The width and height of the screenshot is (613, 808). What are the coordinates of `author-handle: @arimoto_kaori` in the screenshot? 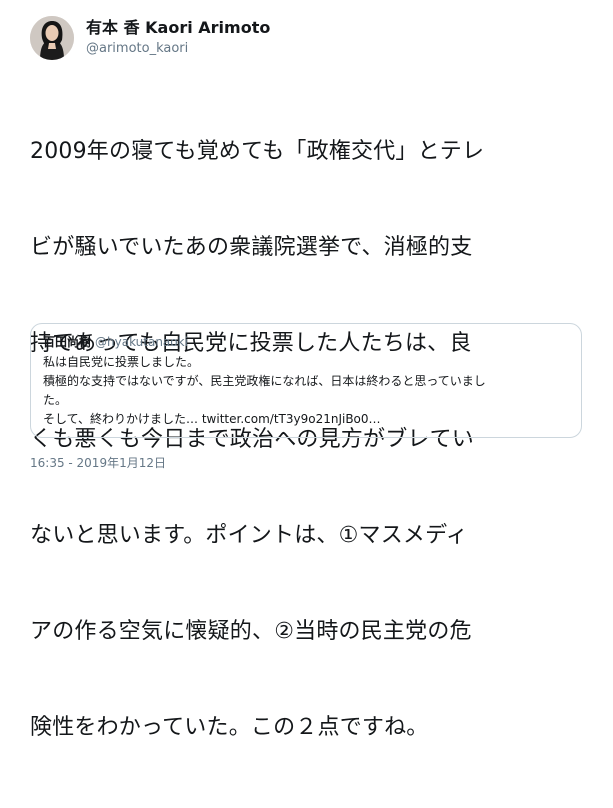 It's located at (178, 49).